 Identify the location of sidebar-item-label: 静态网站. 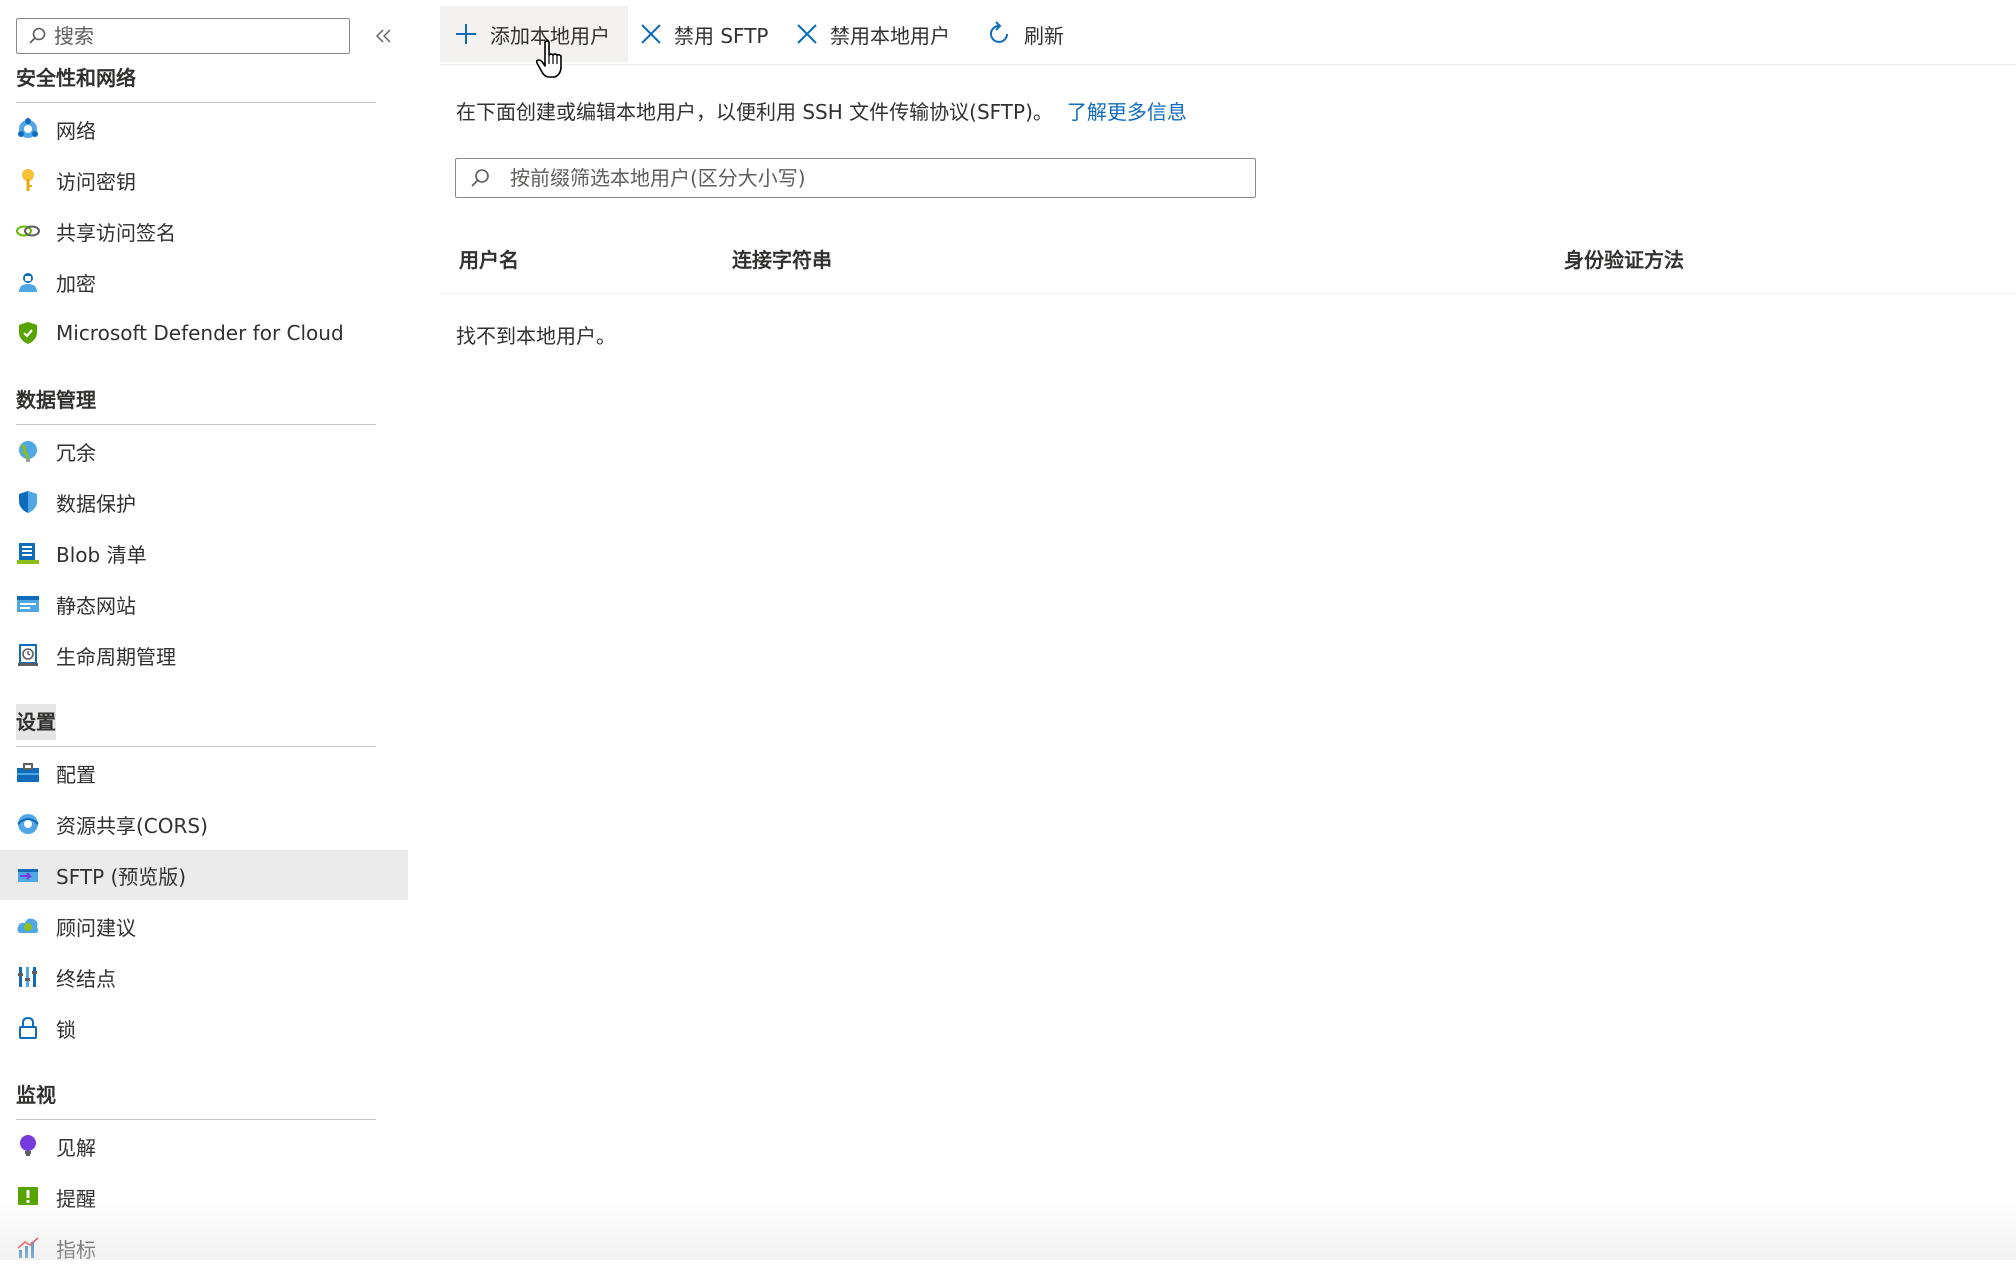
(96, 605).